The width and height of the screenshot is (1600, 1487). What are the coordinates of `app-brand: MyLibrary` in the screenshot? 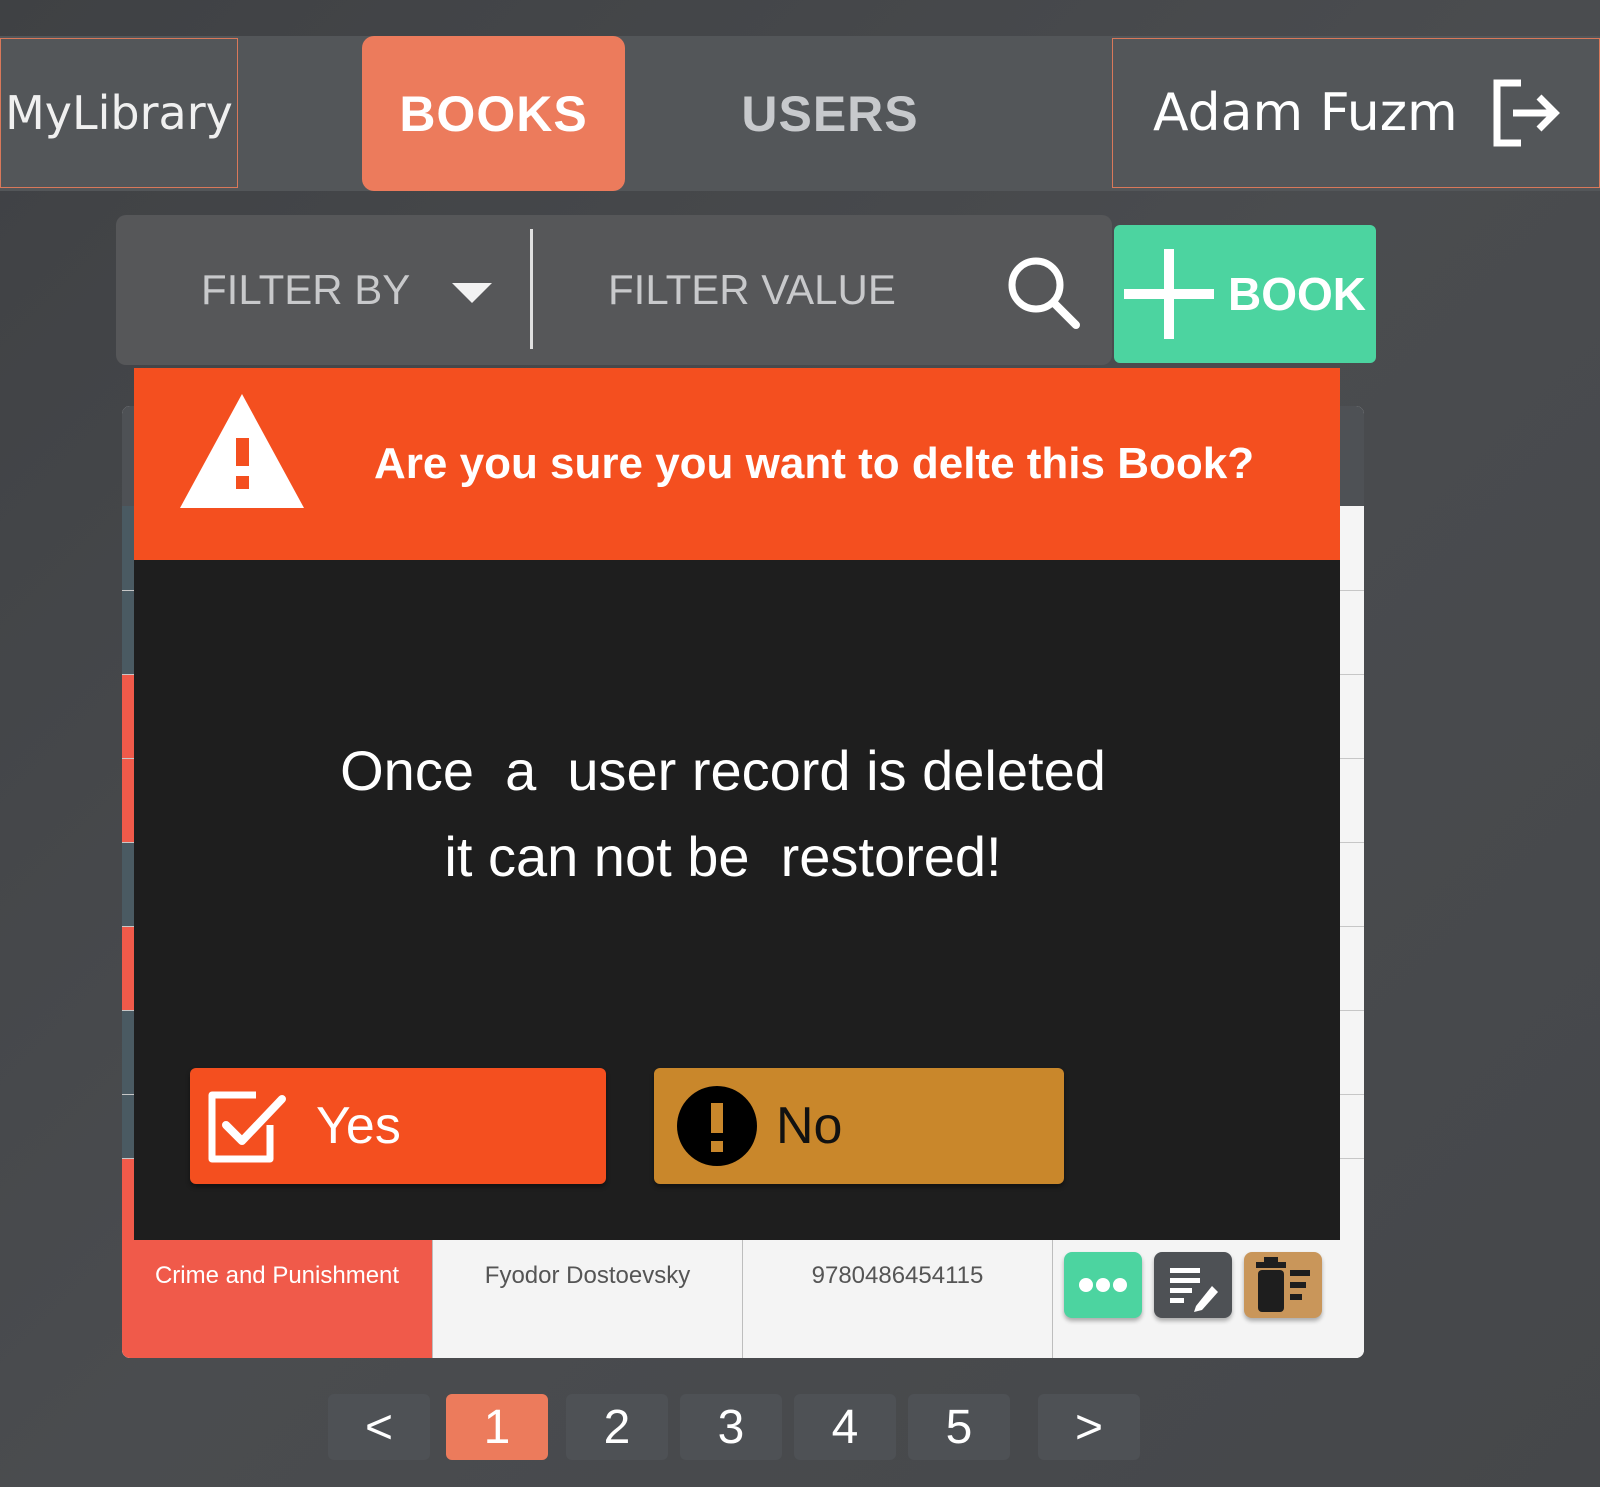 It's located at (119, 113).